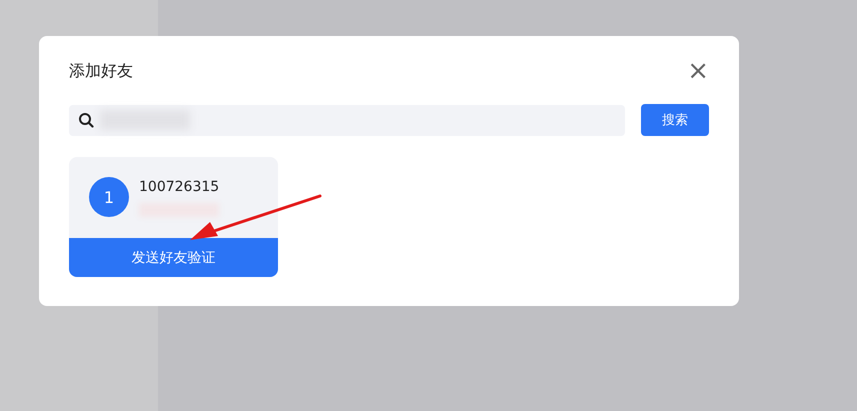 The width and height of the screenshot is (857, 411). I want to click on close-button: ×, so click(698, 71).